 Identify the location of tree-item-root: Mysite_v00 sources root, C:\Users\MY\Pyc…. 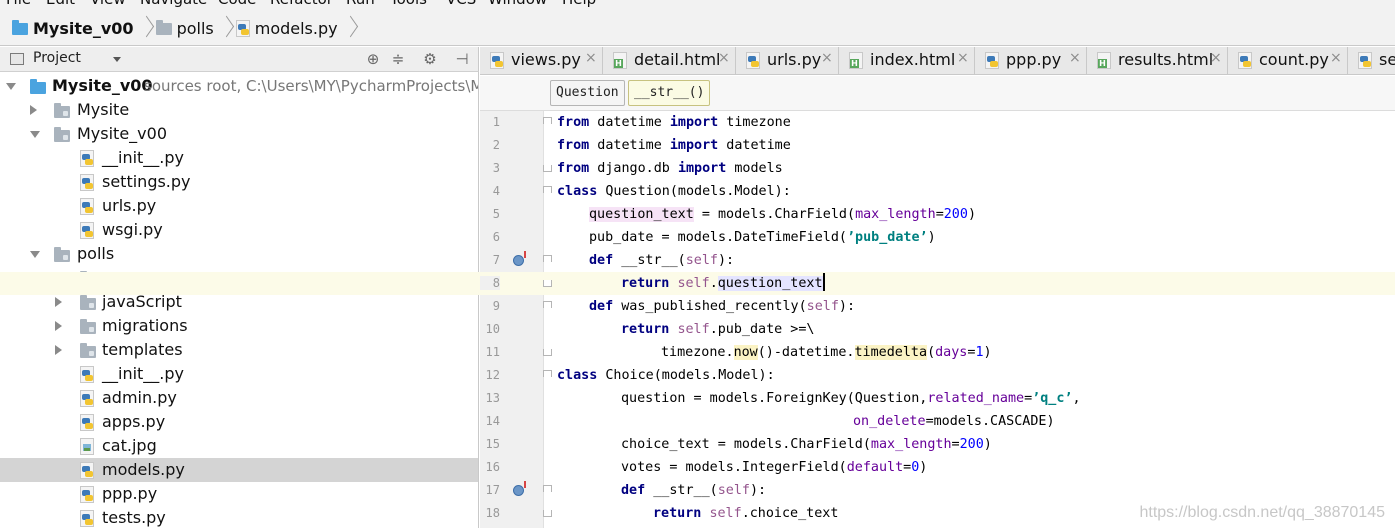
(239, 86).